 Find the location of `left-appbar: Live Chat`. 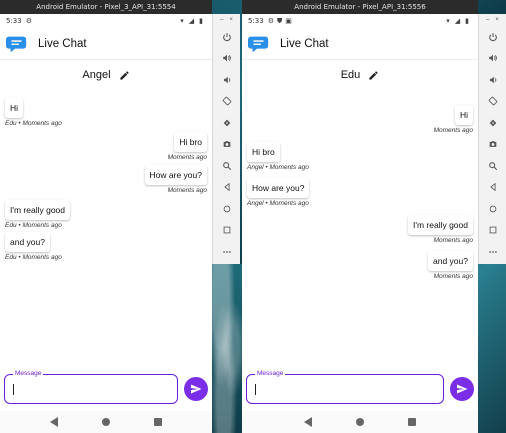

left-appbar: Live Chat is located at coordinates (106, 44).